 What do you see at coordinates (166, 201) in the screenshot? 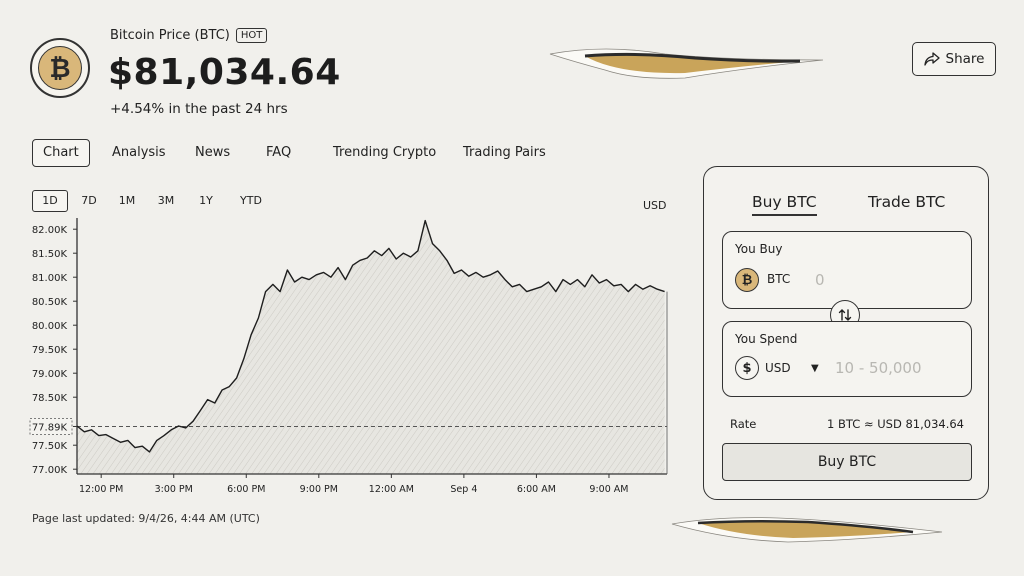
I see `range-3m: 3M` at bounding box center [166, 201].